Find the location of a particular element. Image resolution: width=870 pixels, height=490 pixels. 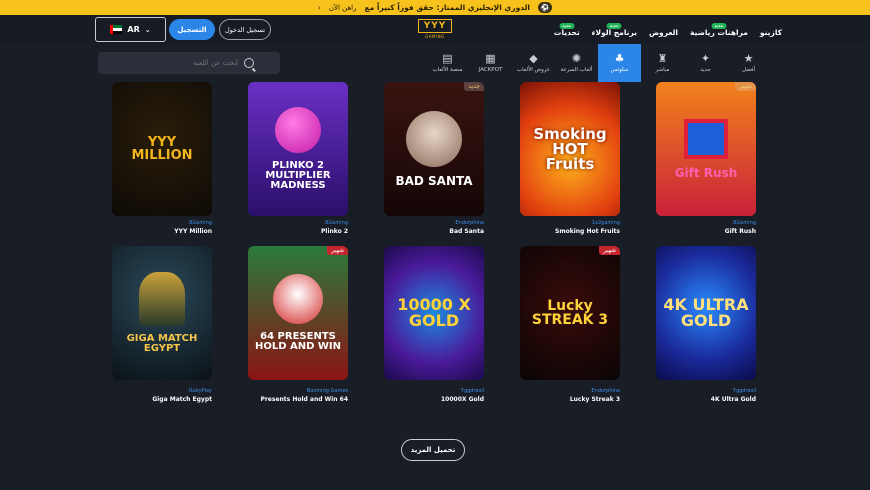

search-icon is located at coordinates (249, 63).